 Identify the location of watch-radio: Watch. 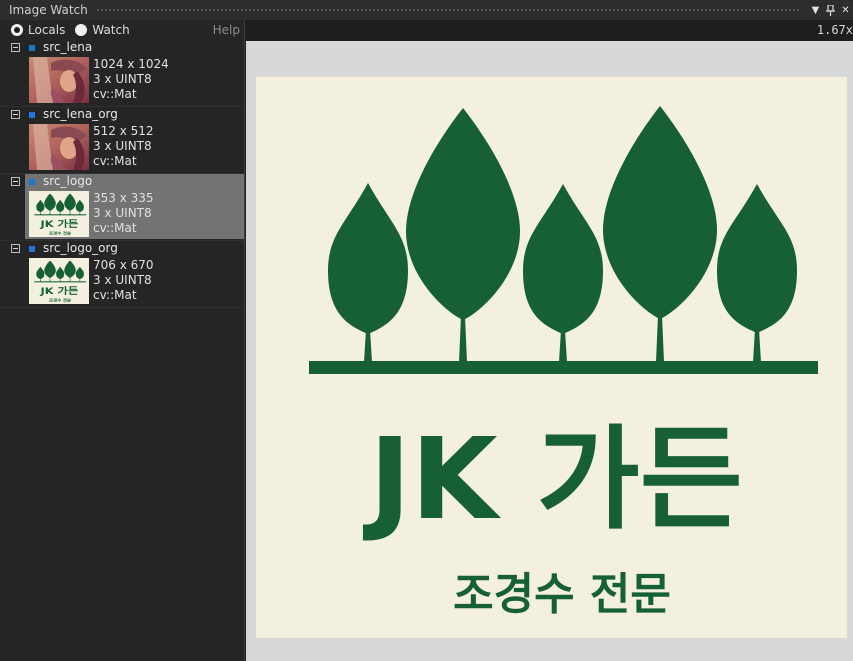
(102, 30).